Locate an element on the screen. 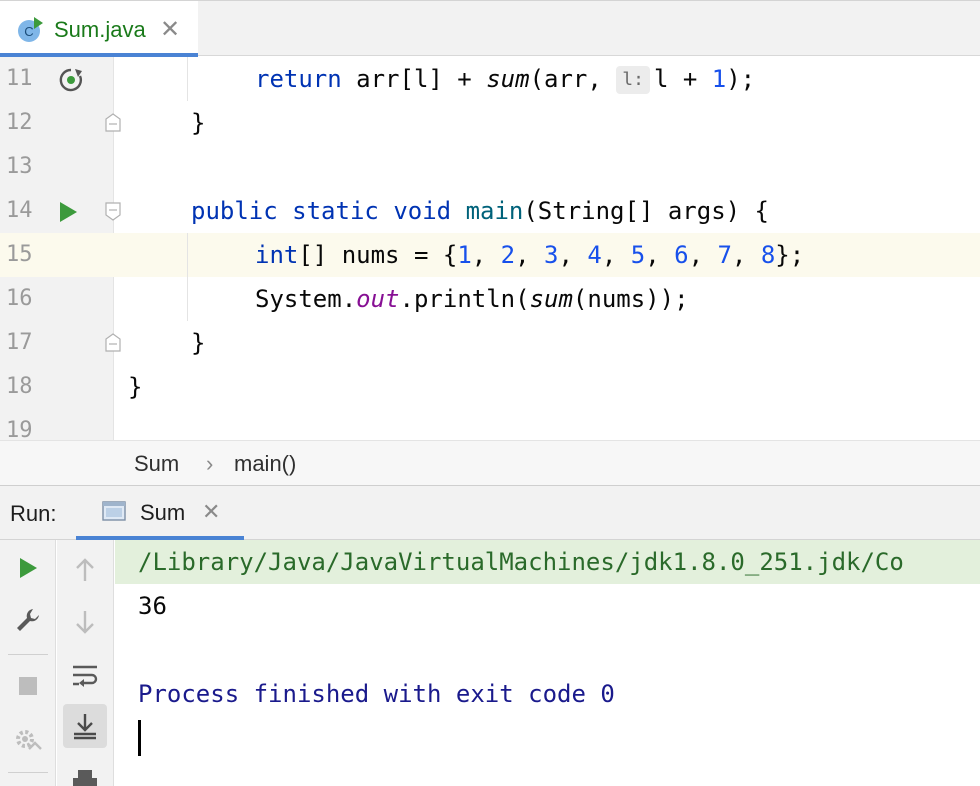  line-number: 18 is located at coordinates (19, 386).